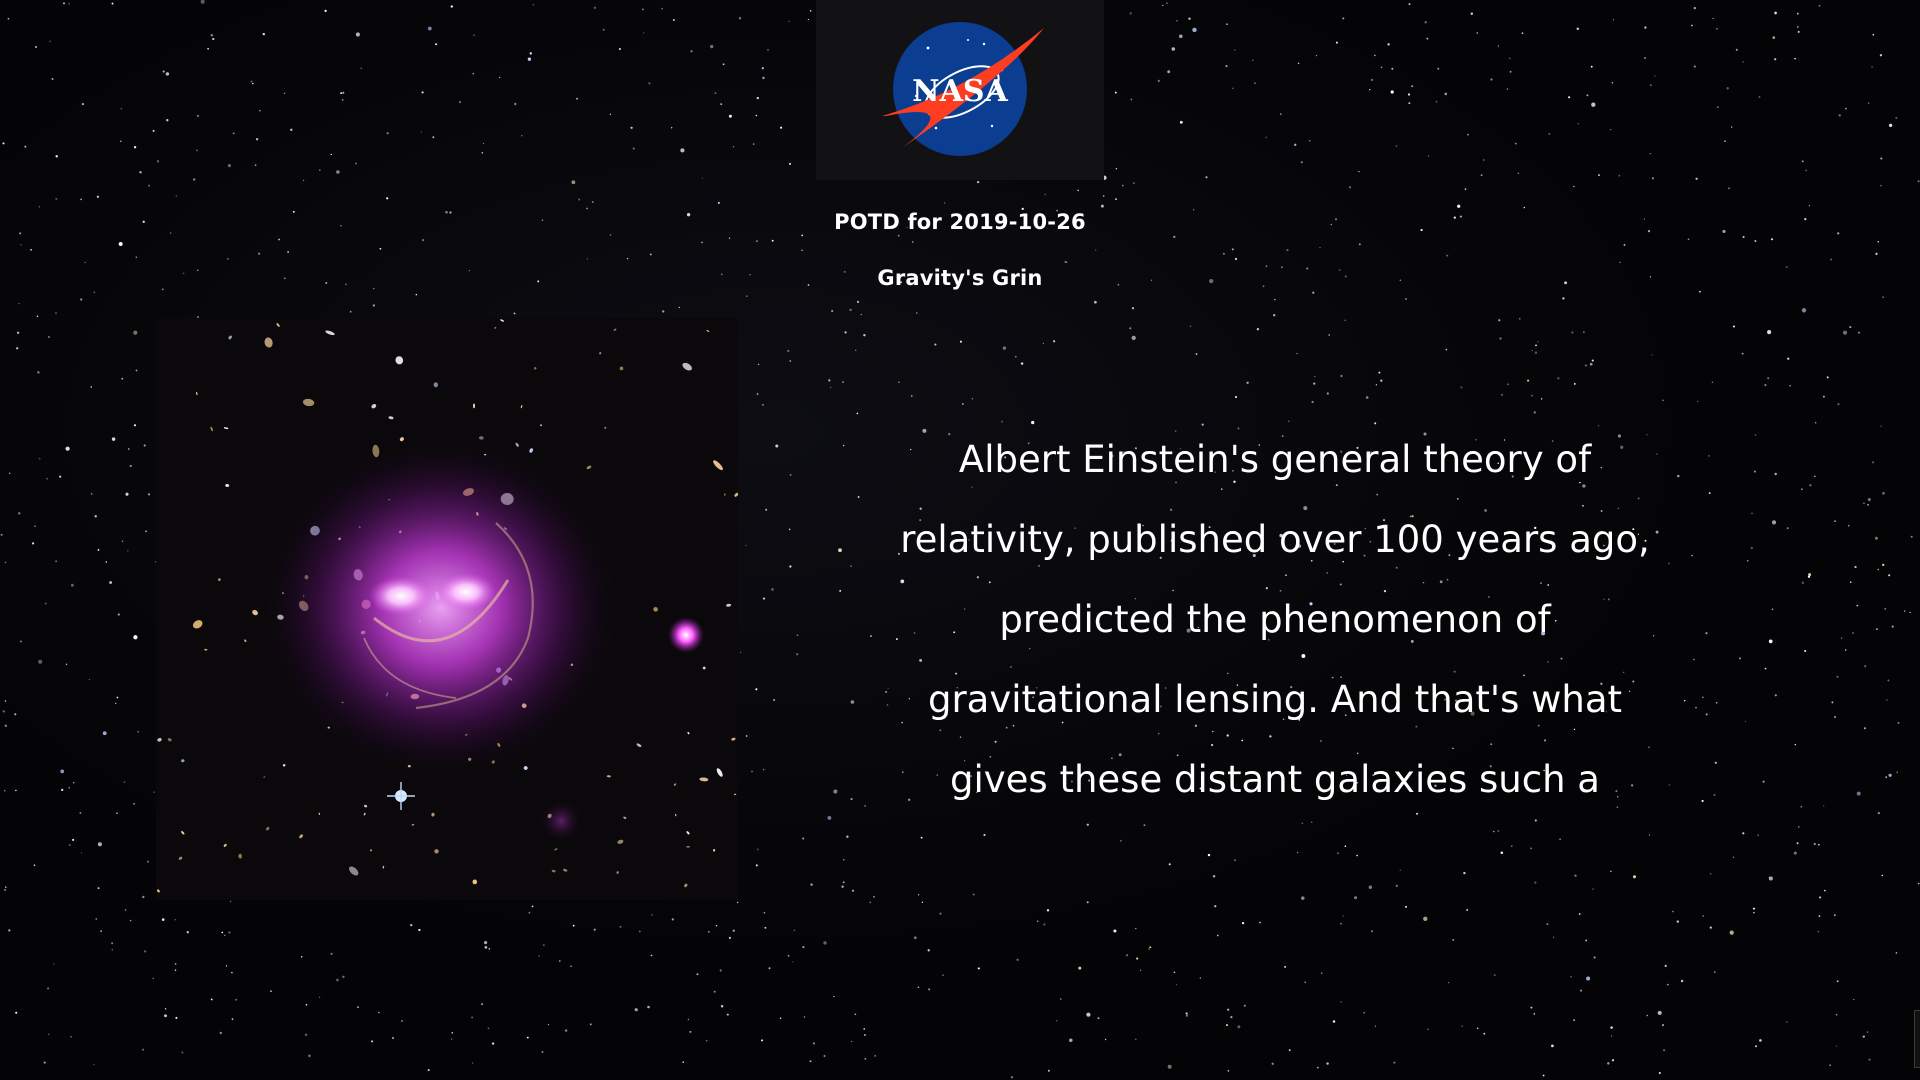 This screenshot has height=1080, width=1920. I want to click on nasa-meatball-icon: NASA, so click(963, 89).